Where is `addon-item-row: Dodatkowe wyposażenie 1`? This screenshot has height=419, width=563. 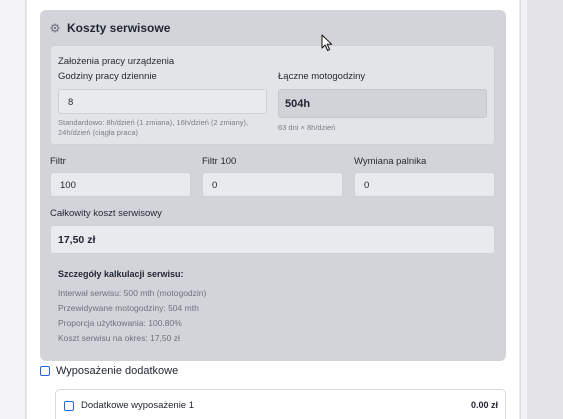 addon-item-row: Dodatkowe wyposażenie 1 is located at coordinates (129, 405).